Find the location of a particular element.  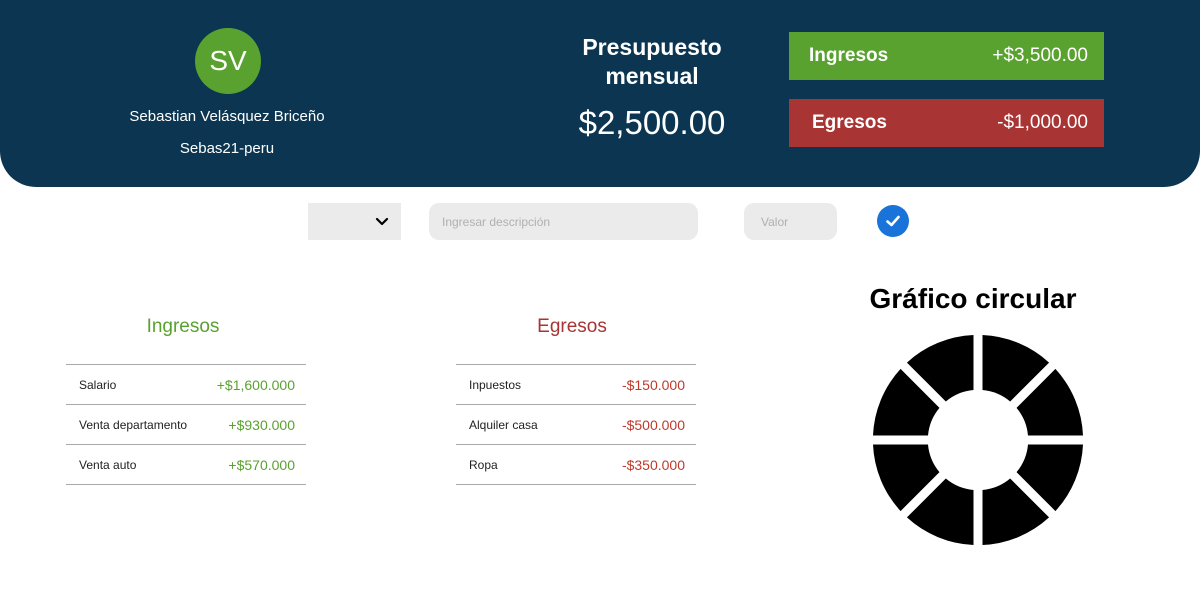

avatar-initials: SV is located at coordinates (228, 60).